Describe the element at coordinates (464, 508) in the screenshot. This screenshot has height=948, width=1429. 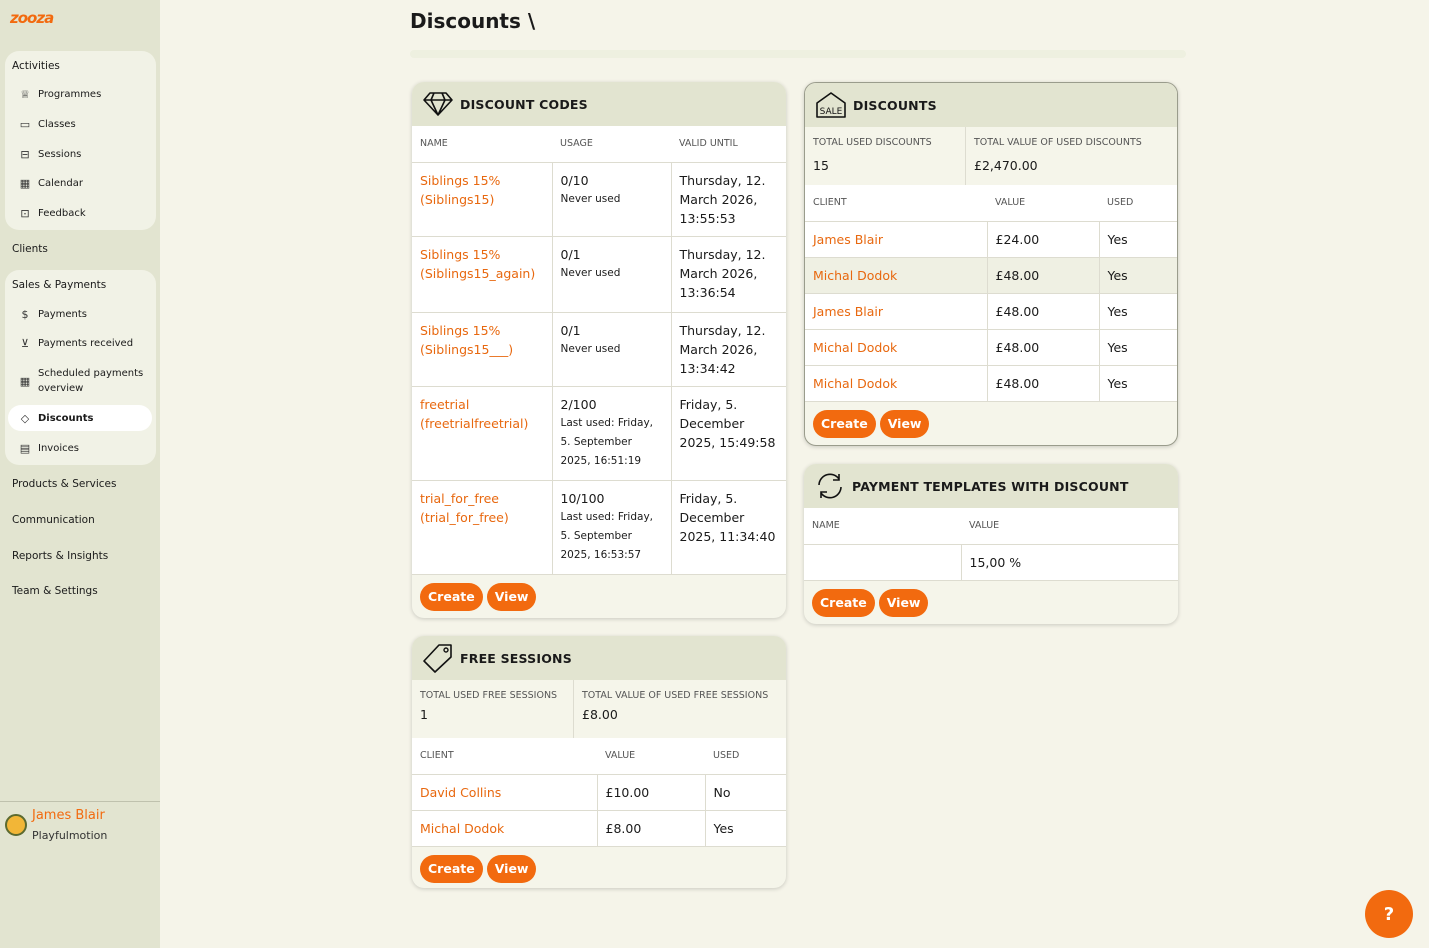
I see `discount-code-link: trial_for_free (trial_for_free)` at that location.